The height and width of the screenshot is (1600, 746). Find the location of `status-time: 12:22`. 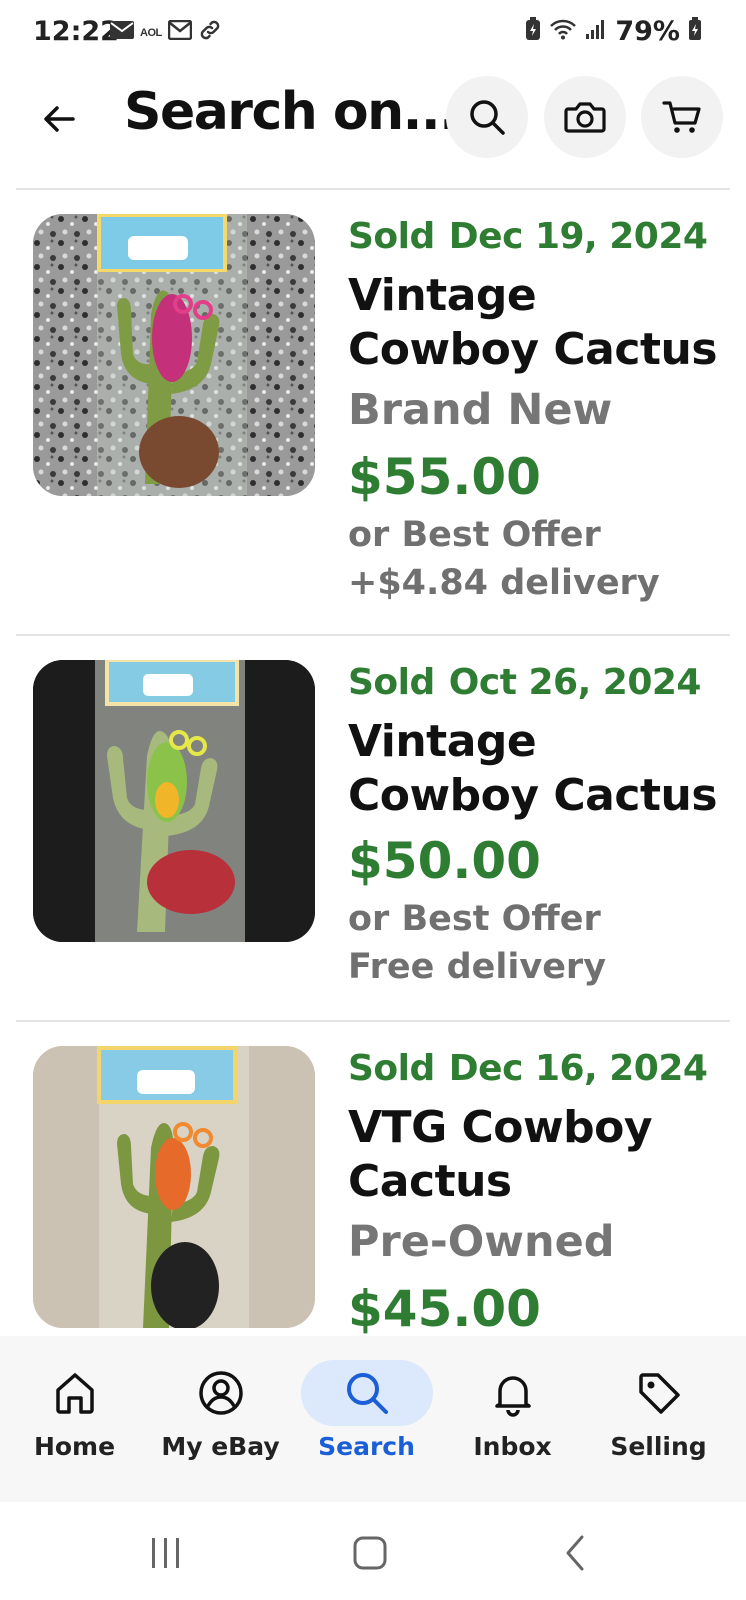

status-time: 12:22 is located at coordinates (76, 31).